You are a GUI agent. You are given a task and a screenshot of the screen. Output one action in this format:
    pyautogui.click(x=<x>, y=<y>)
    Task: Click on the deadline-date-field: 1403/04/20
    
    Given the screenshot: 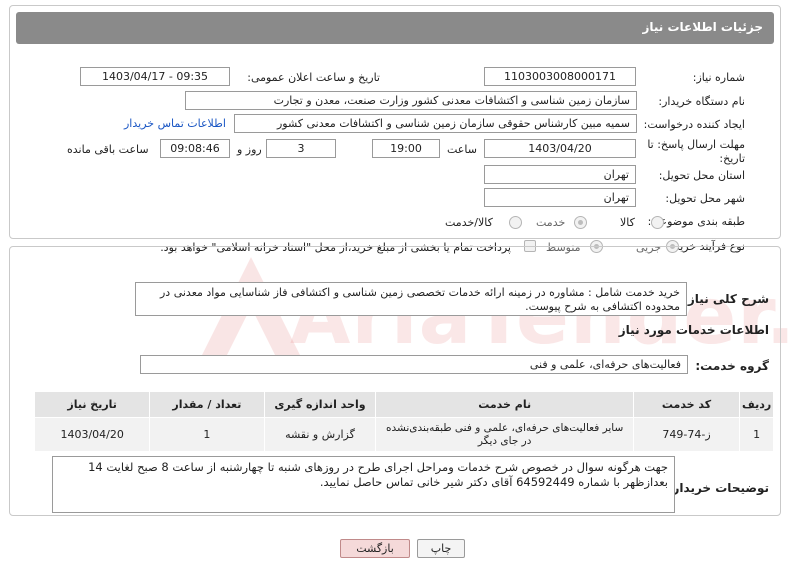 What is the action you would take?
    pyautogui.click(x=560, y=148)
    